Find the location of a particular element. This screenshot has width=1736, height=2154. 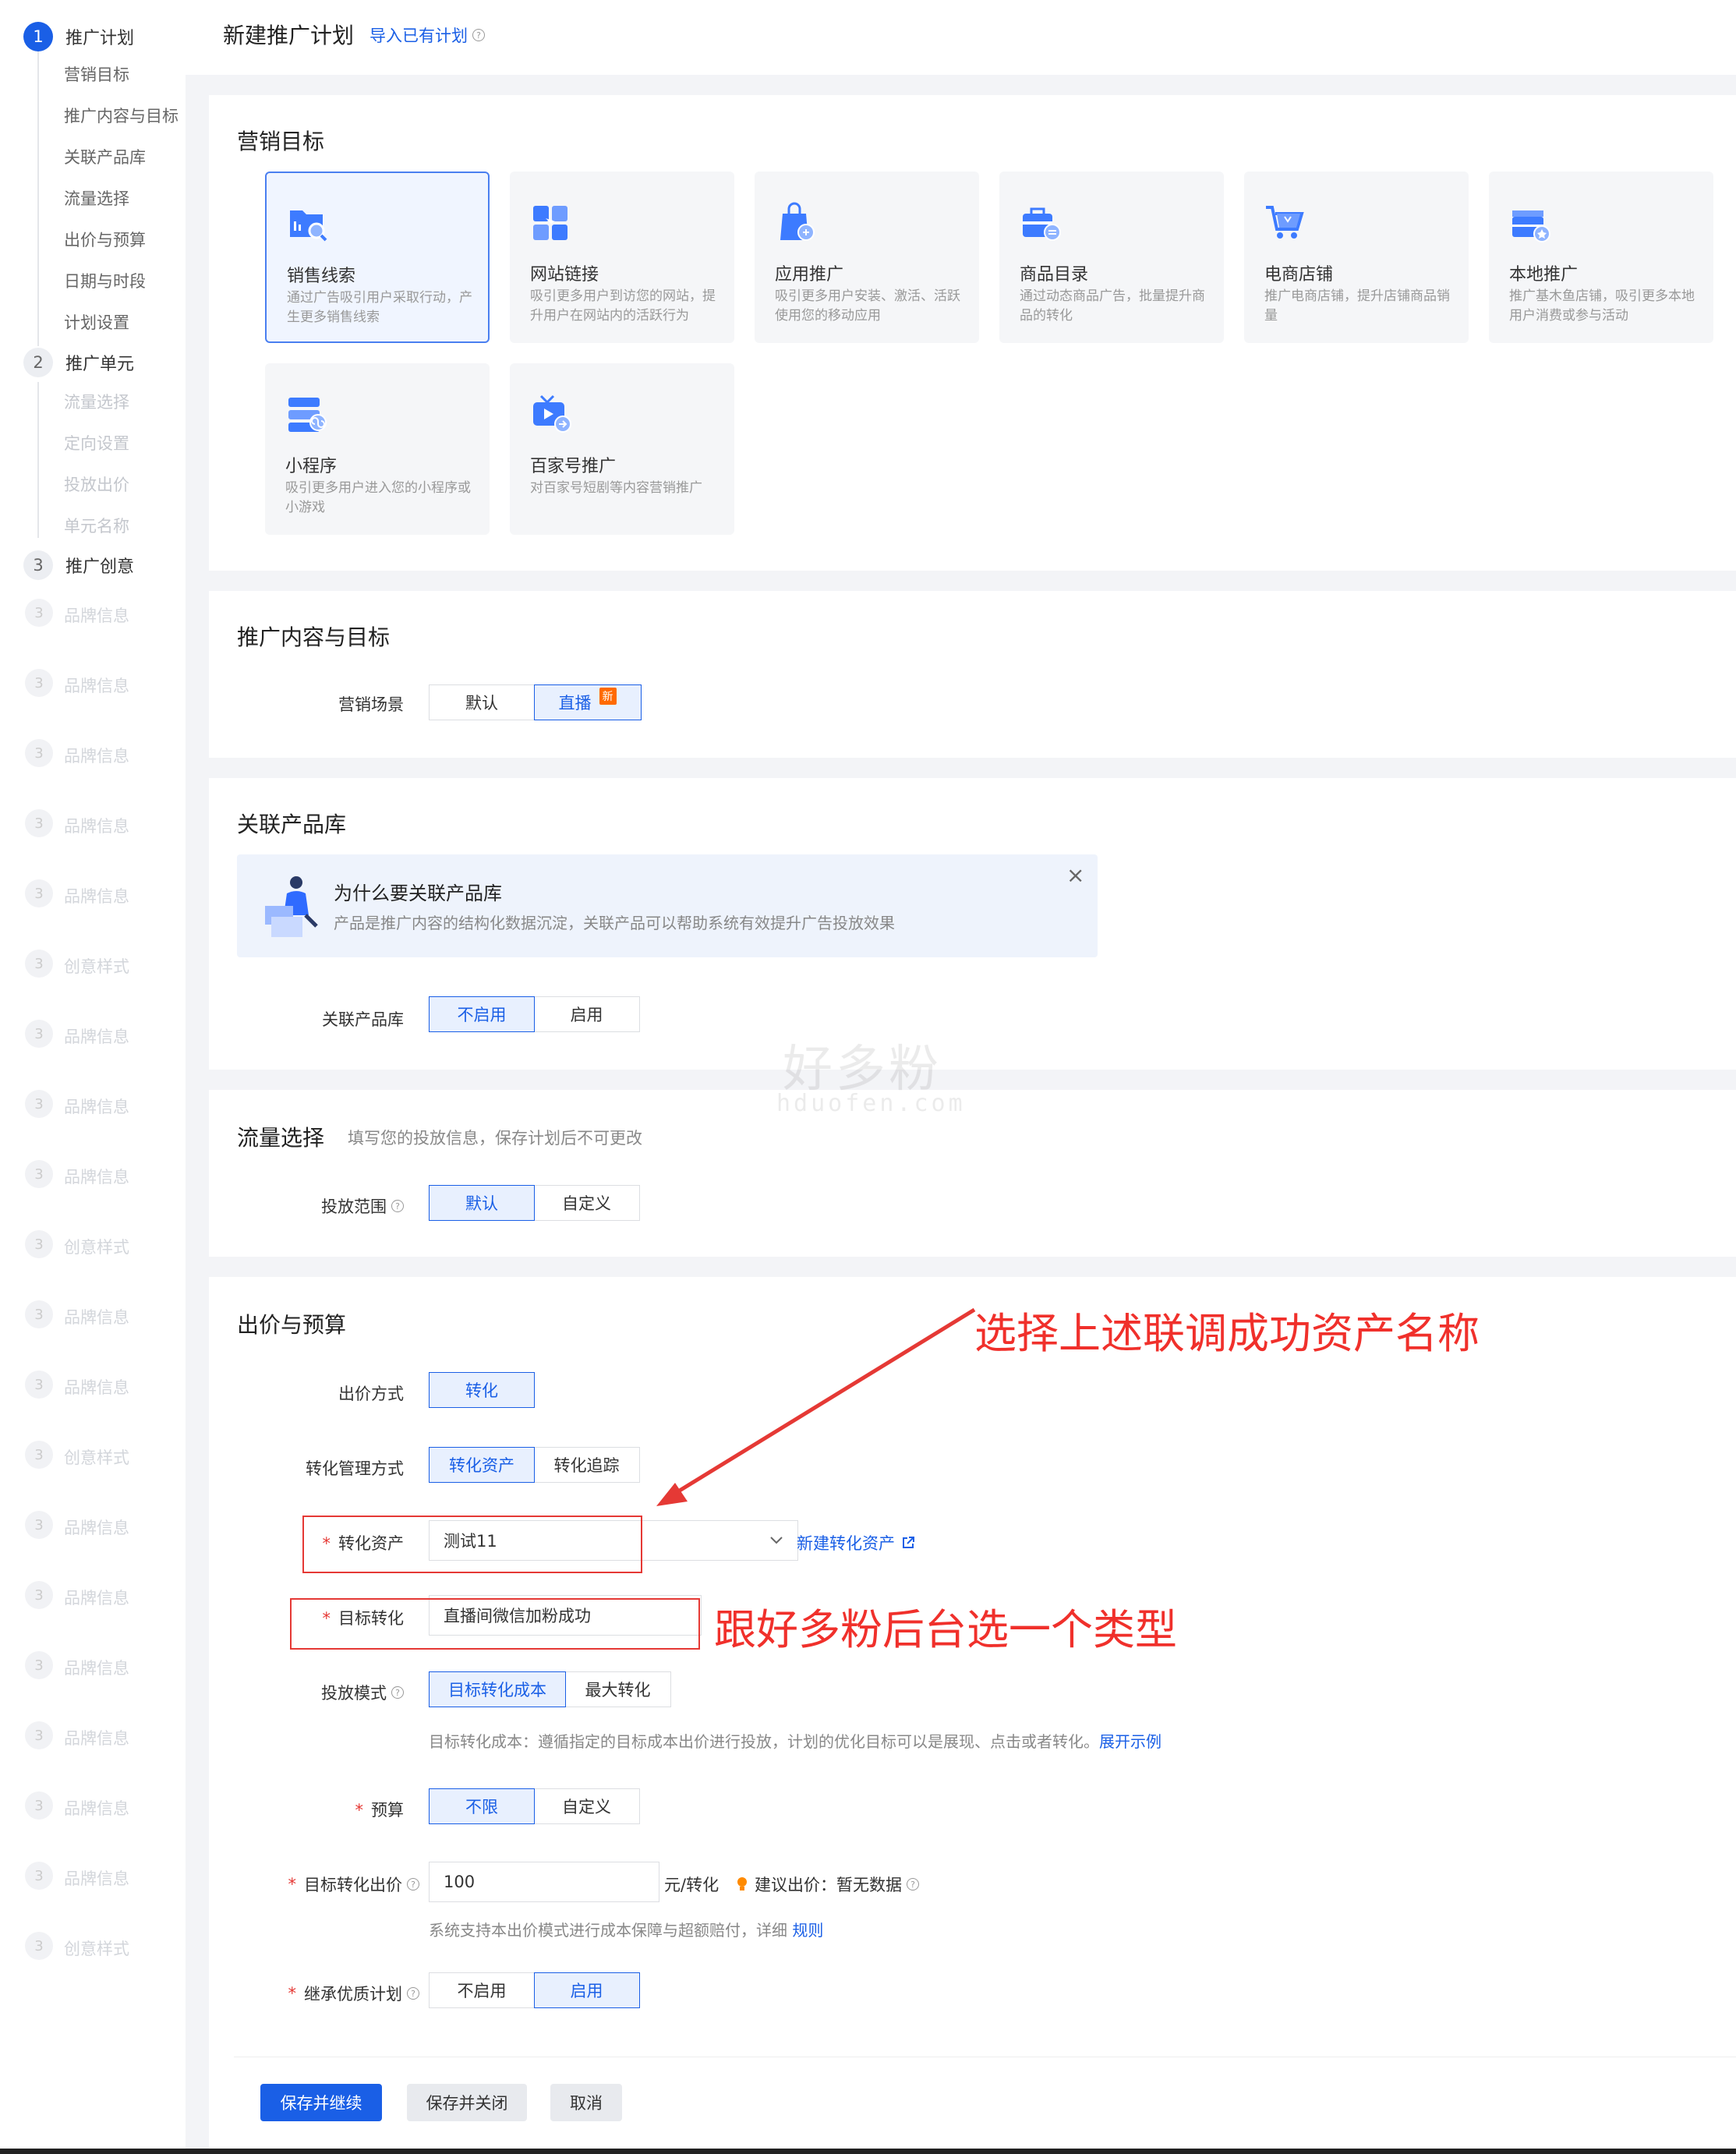

cancel-button: 取消 is located at coordinates (586, 2102).